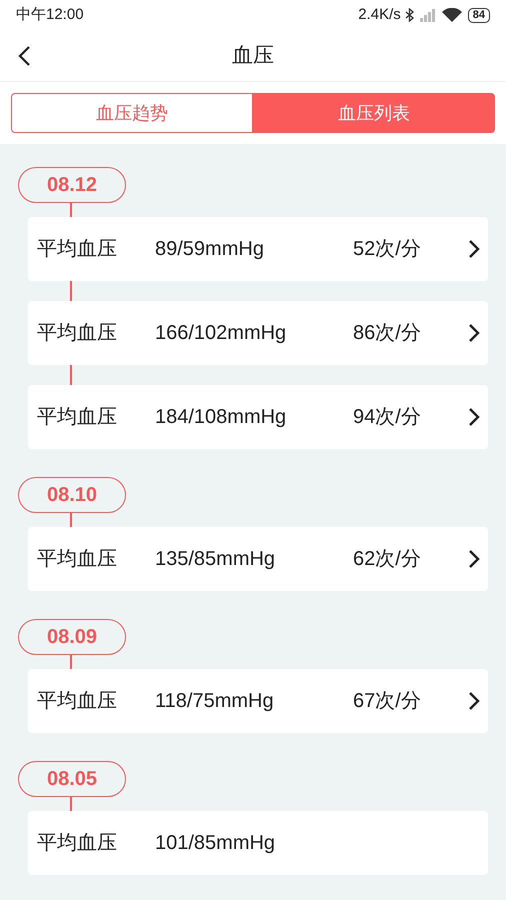 This screenshot has height=900, width=506. Describe the element at coordinates (379, 14) in the screenshot. I see `network-speed: 2.4K/s` at that location.